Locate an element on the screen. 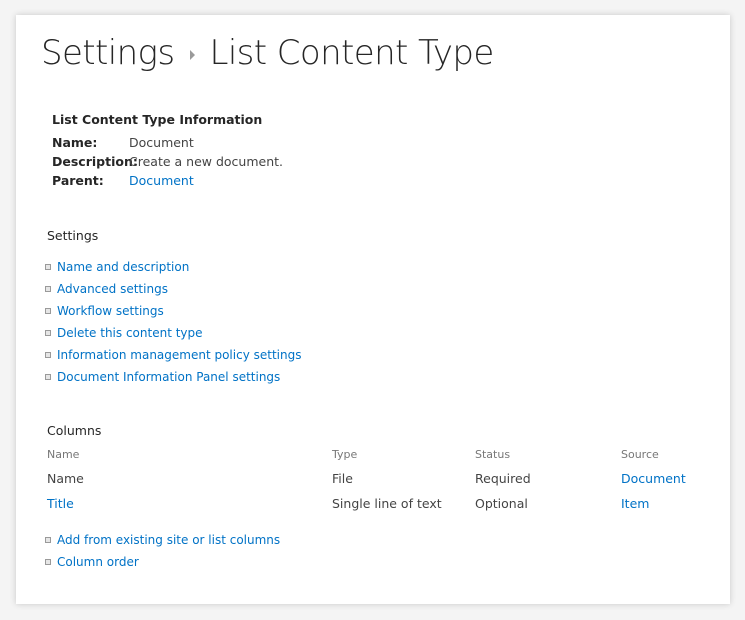  list-item: Column order is located at coordinates (162, 562).